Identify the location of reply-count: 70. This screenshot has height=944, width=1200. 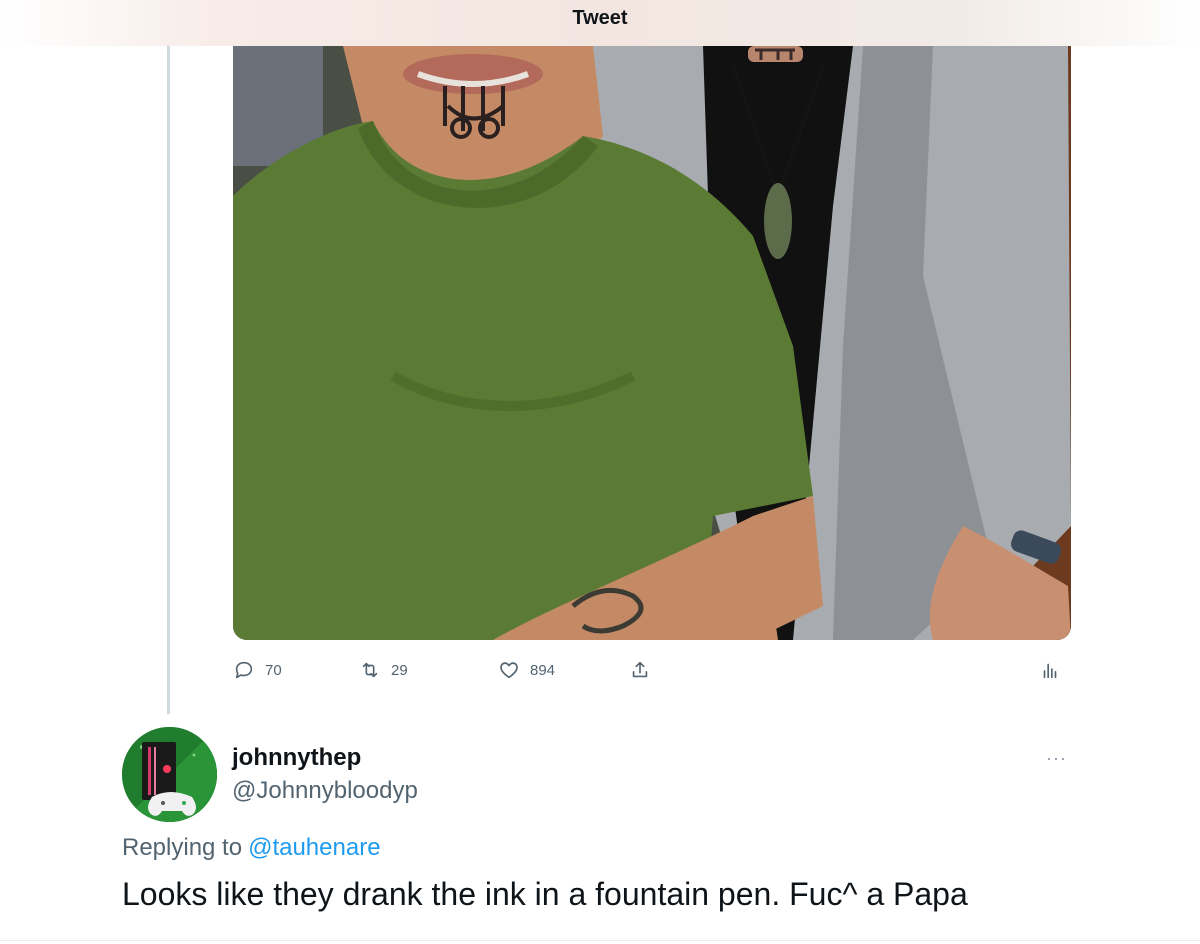
(273, 670).